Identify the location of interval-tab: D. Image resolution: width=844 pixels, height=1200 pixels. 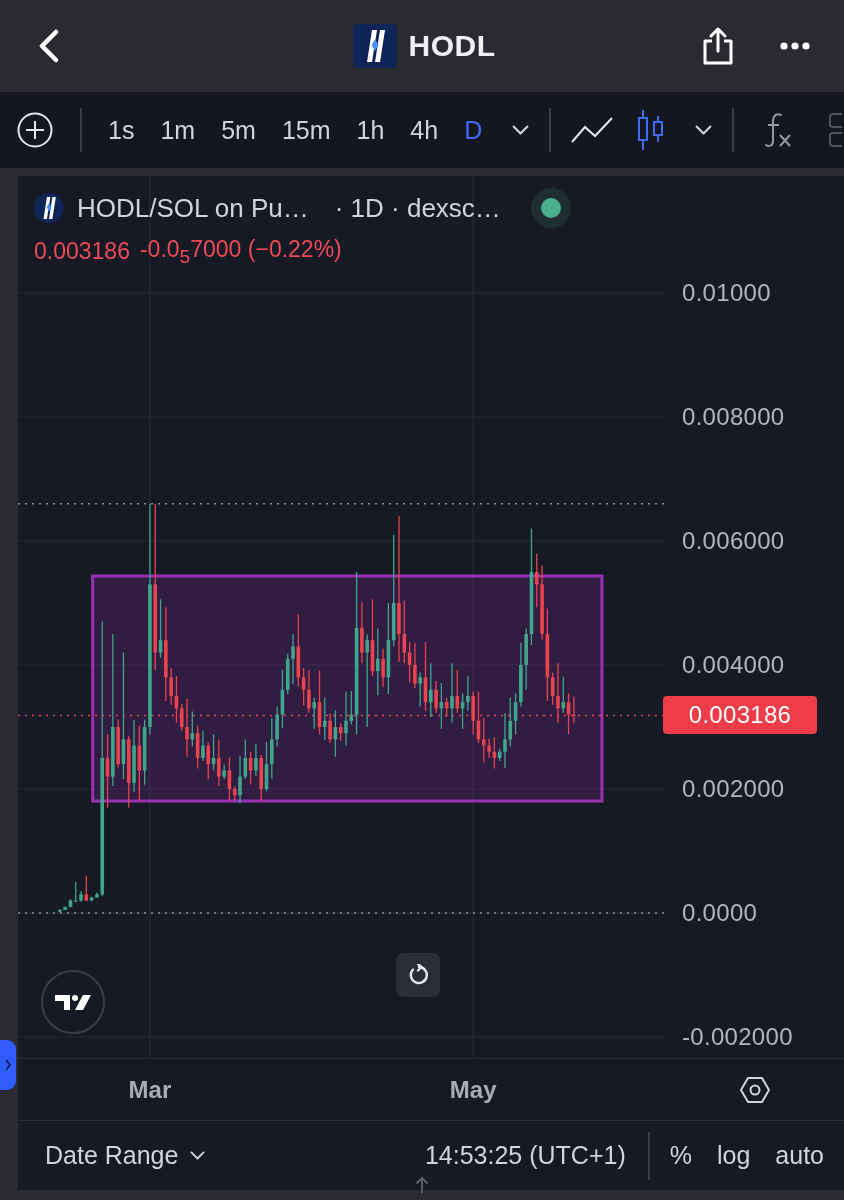
(473, 130).